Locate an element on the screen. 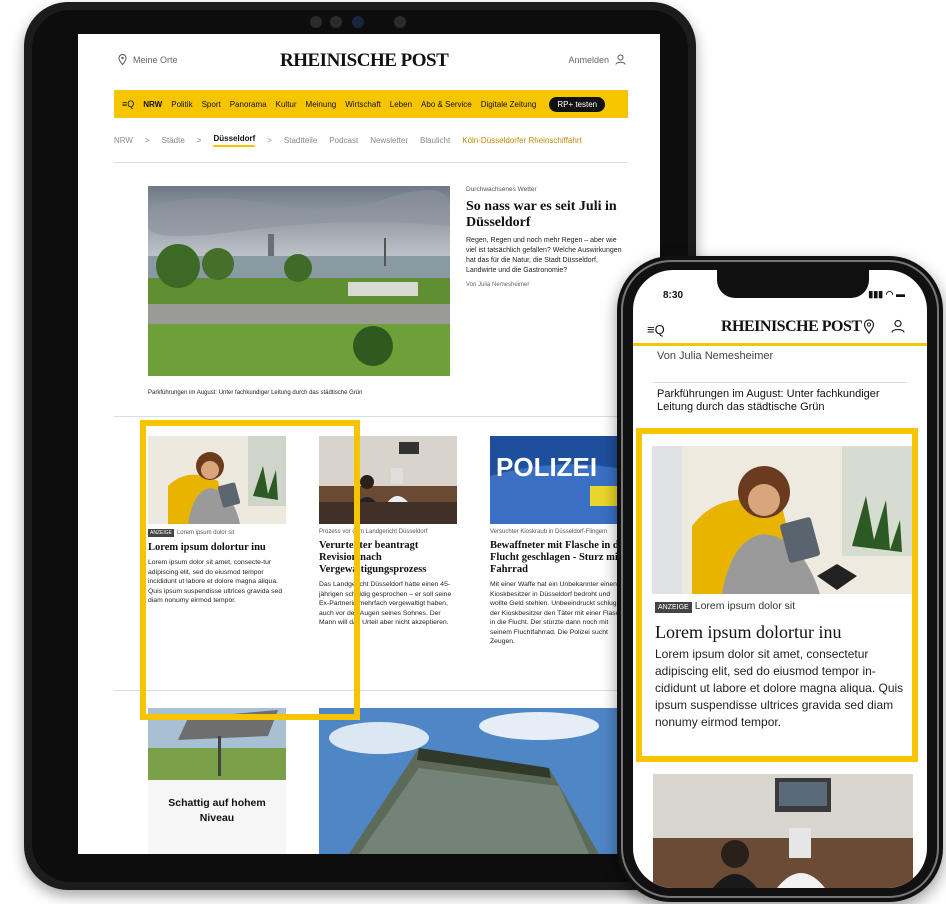 Image resolution: width=946 pixels, height=904 pixels. breadcrumb-duesseldorf: Düsseldorf is located at coordinates (234, 140).